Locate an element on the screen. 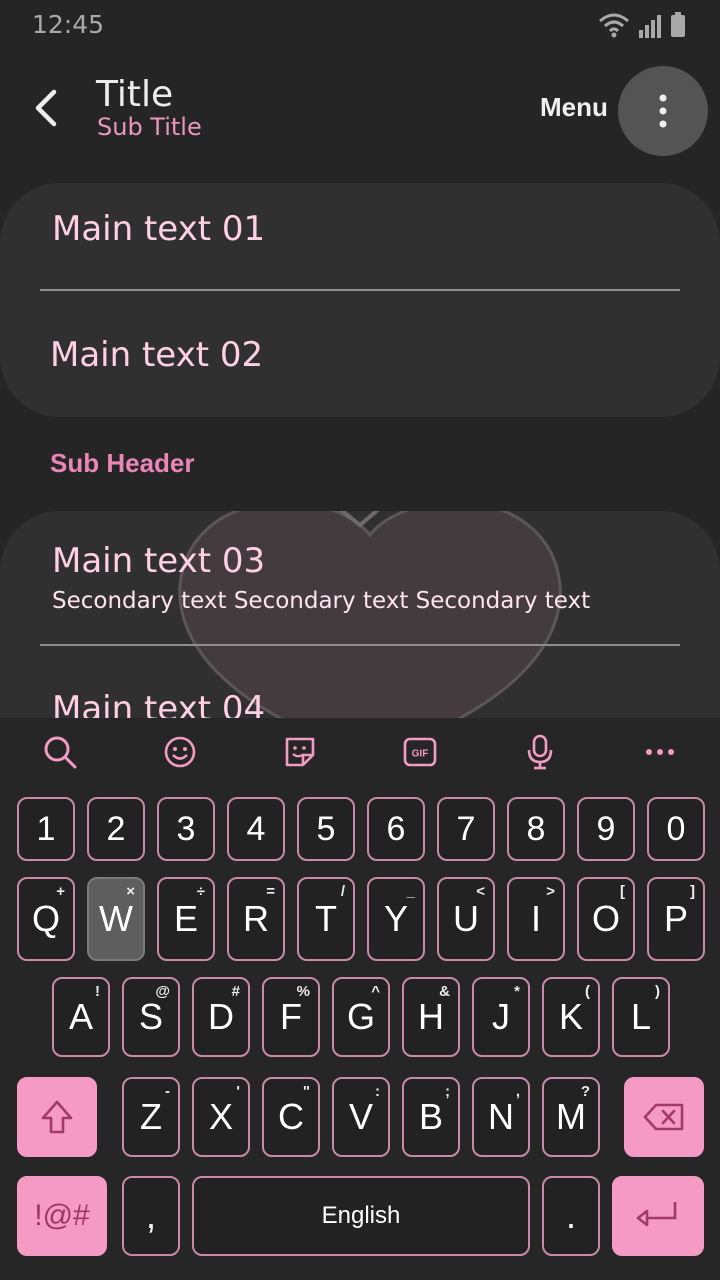  key-label: X is located at coordinates (220, 1116).